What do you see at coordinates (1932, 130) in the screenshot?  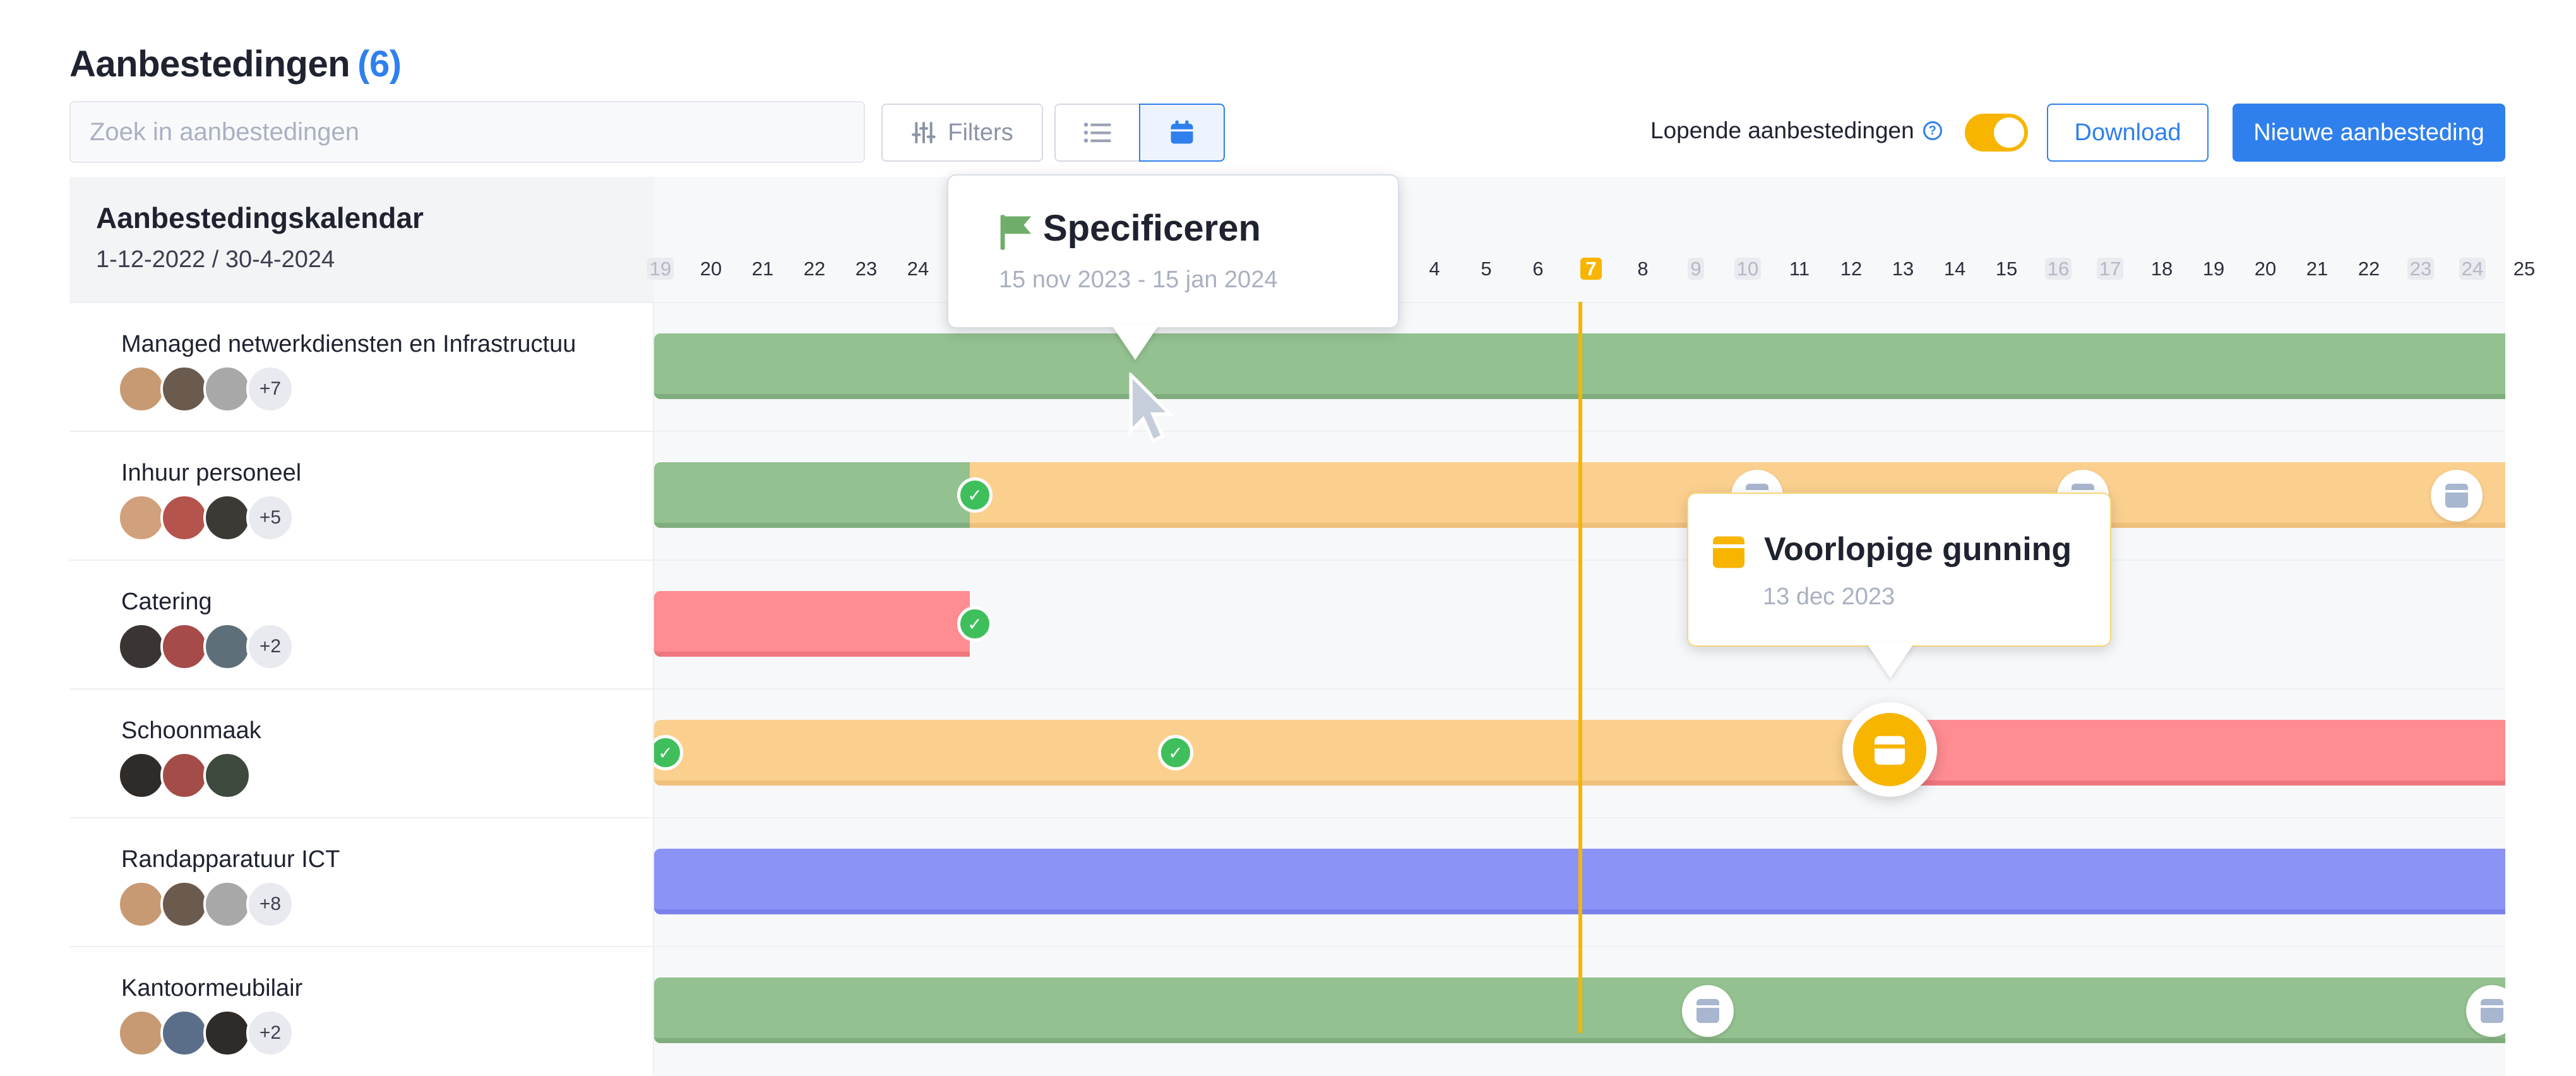 I see `help-icon: ?` at bounding box center [1932, 130].